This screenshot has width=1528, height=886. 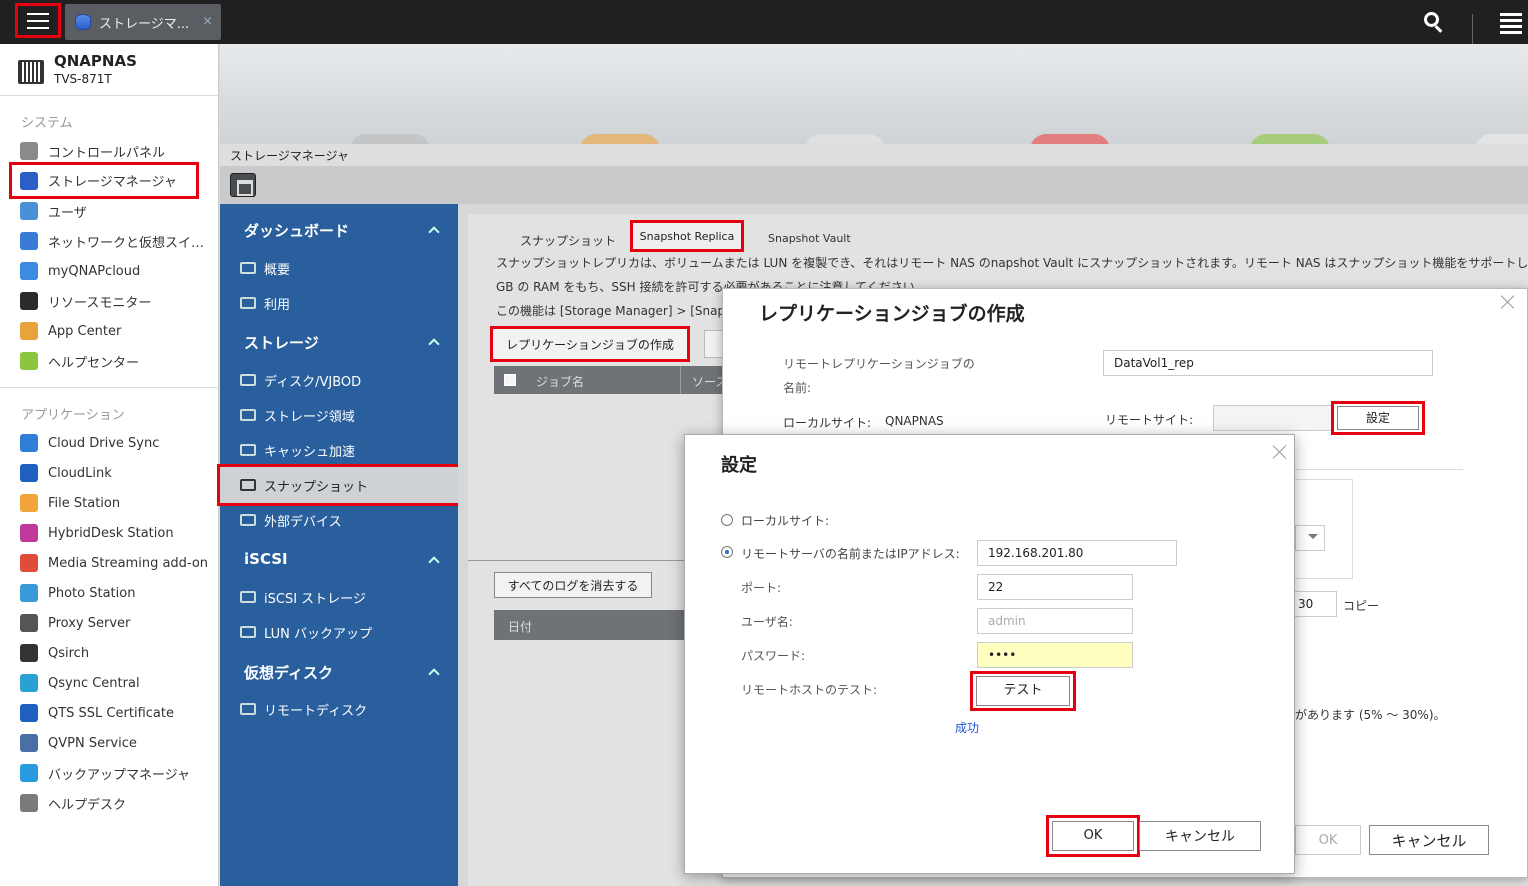 I want to click on sidebar-item: Photo Station, so click(x=77, y=593).